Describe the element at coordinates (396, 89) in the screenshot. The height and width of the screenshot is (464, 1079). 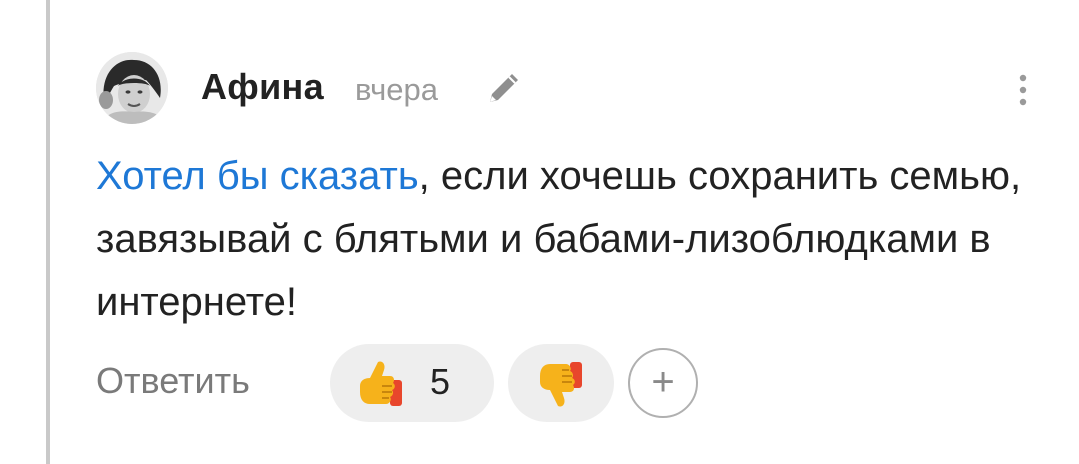
I see `comment-timestamp: вчера` at that location.